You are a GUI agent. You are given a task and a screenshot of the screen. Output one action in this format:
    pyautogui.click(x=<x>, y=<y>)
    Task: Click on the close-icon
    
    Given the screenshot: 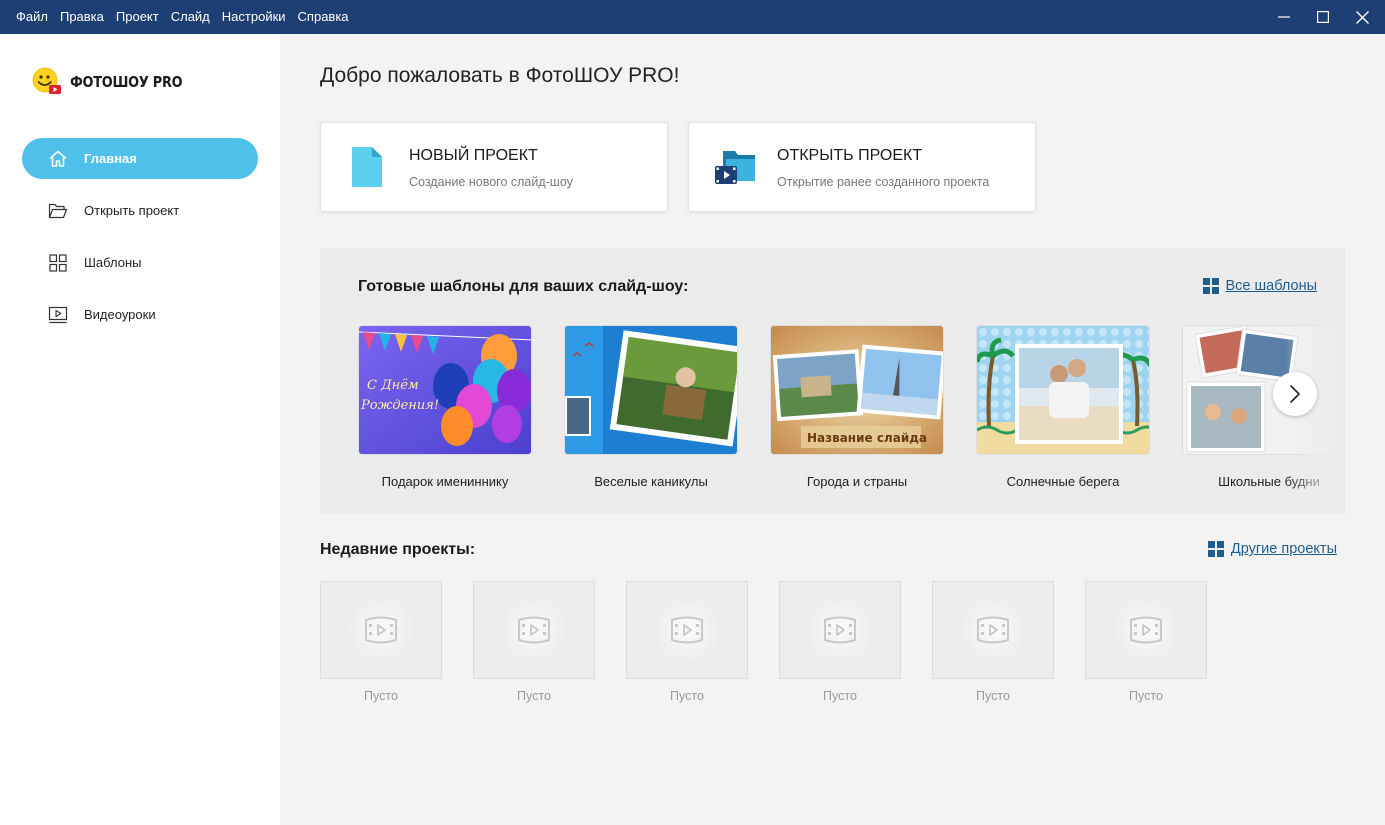 What is the action you would take?
    pyautogui.click(x=1362, y=17)
    